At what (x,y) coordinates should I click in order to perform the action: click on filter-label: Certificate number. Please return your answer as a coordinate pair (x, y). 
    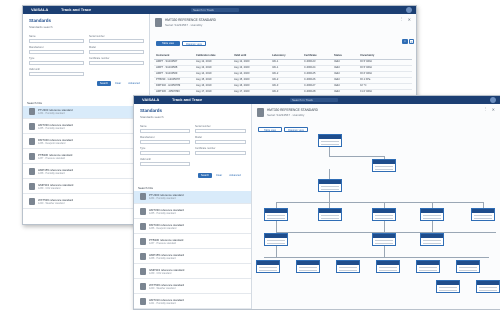
    Looking at the image, I should click on (99, 58).